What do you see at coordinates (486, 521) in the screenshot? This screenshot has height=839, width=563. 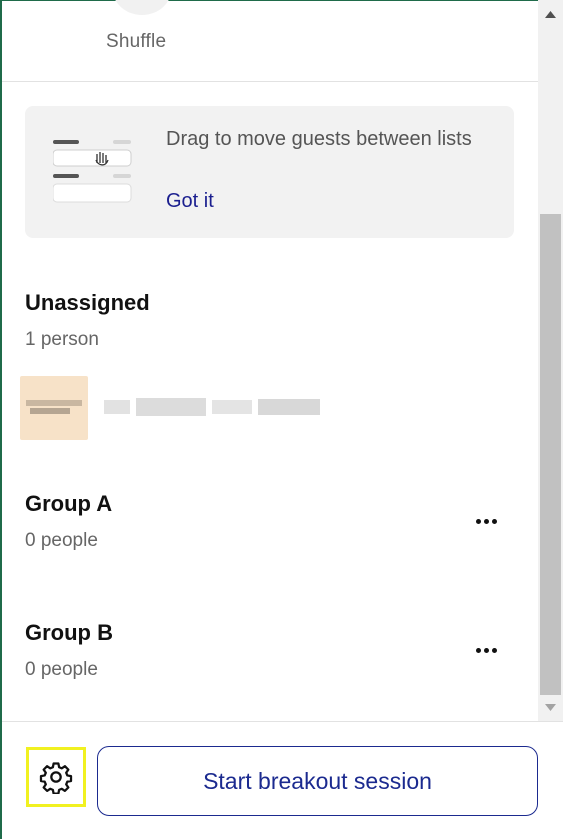 I see `group-a-more-options-icon` at bounding box center [486, 521].